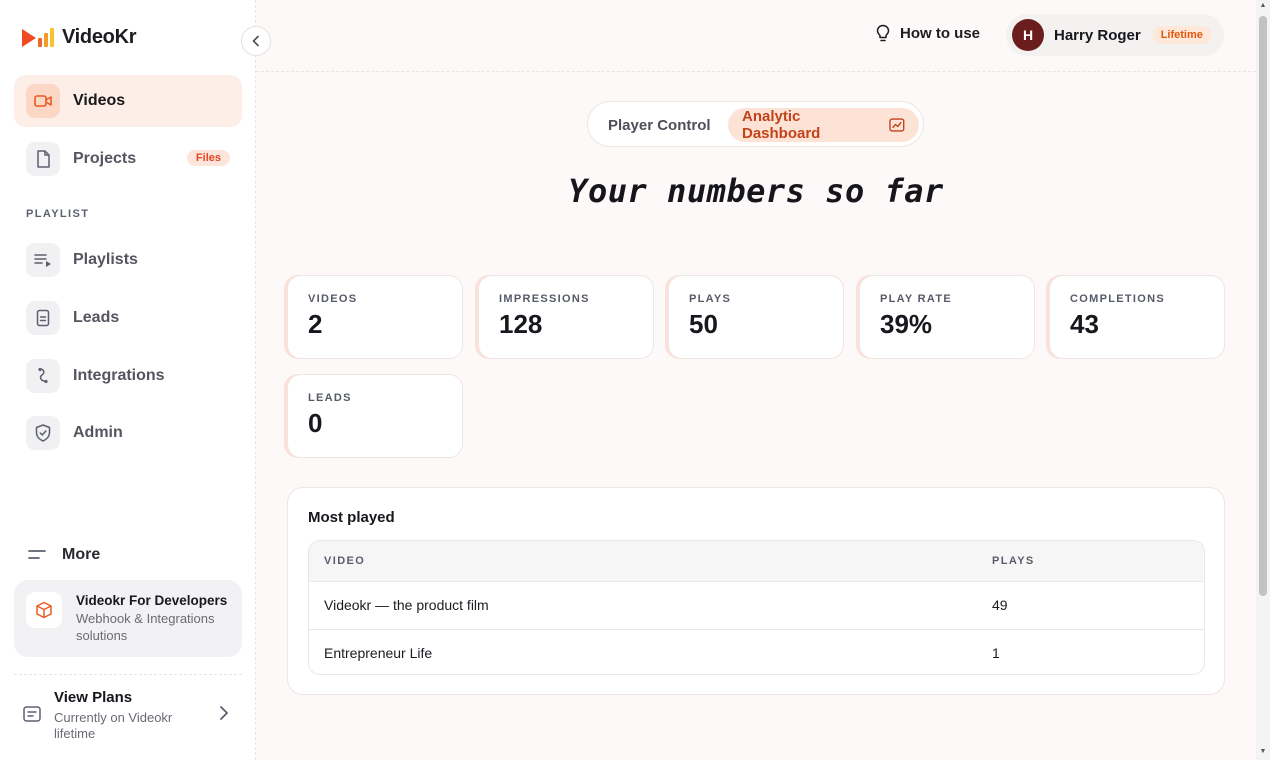 This screenshot has height=760, width=1270. I want to click on view-plans-title: View Plans, so click(93, 697).